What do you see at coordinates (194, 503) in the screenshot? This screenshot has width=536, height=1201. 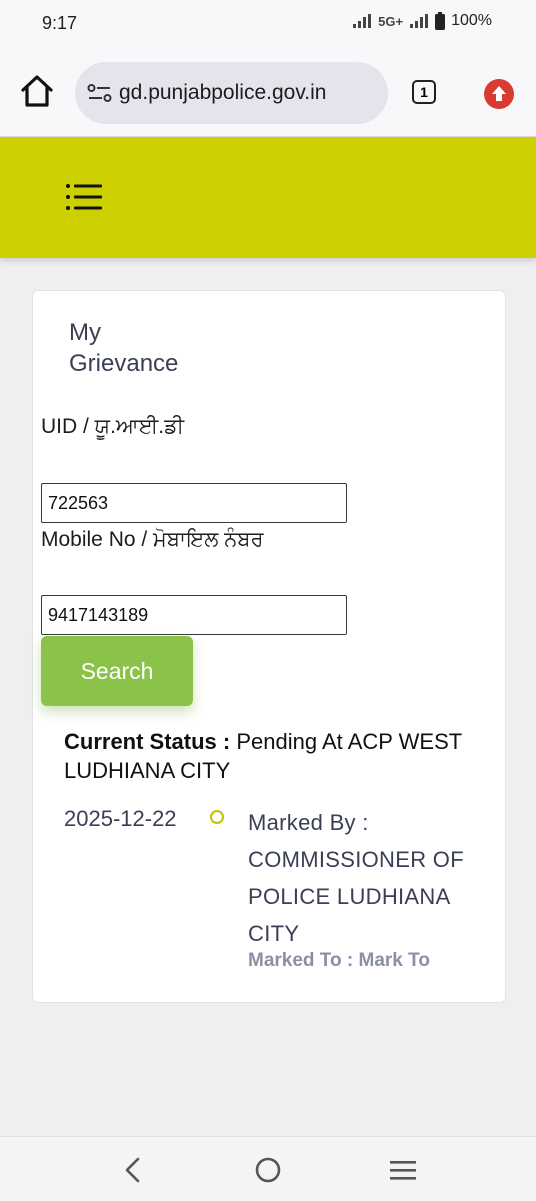 I see `uid-input` at bounding box center [194, 503].